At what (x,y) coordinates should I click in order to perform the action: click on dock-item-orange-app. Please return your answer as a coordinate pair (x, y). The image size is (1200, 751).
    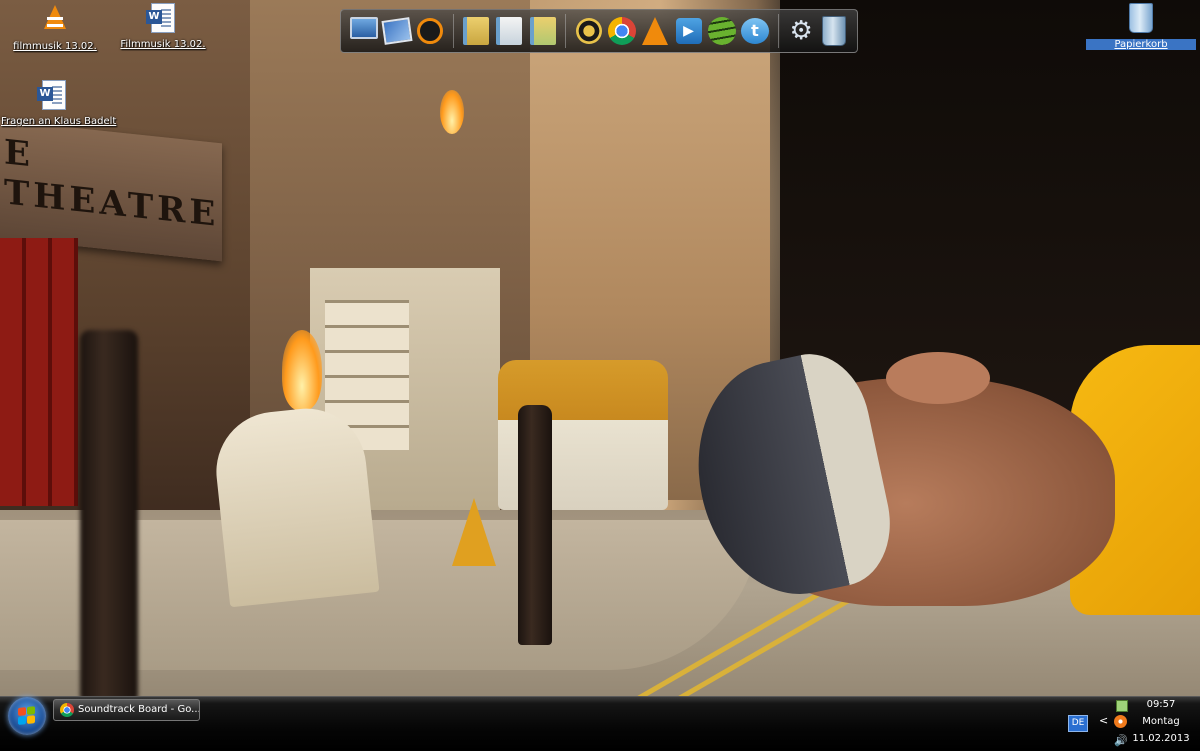
    Looking at the image, I should click on (429, 31).